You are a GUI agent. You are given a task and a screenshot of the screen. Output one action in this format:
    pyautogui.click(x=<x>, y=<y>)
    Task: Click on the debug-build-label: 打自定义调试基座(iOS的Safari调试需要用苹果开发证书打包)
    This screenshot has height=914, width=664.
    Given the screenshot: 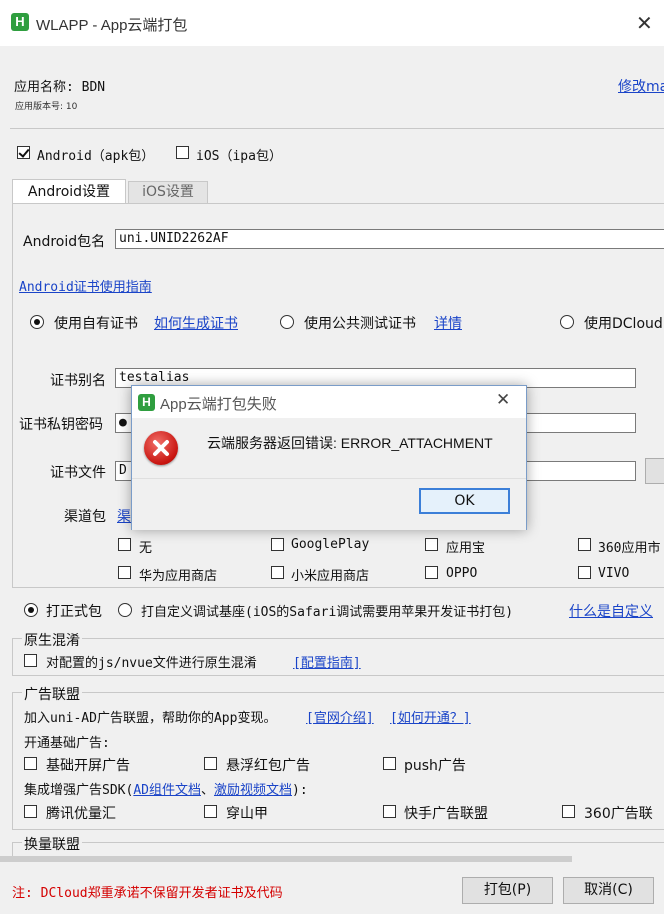 What is the action you would take?
    pyautogui.click(x=327, y=612)
    